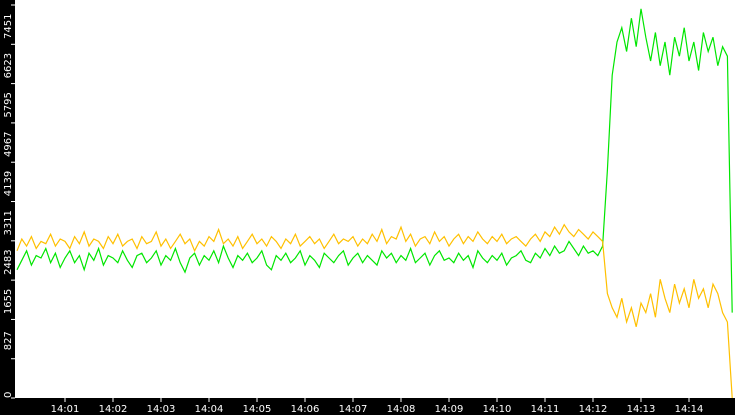 Image resolution: width=735 pixels, height=415 pixels. Describe the element at coordinates (593, 409) in the screenshot. I see `x-tick-label: 14:12` at that location.